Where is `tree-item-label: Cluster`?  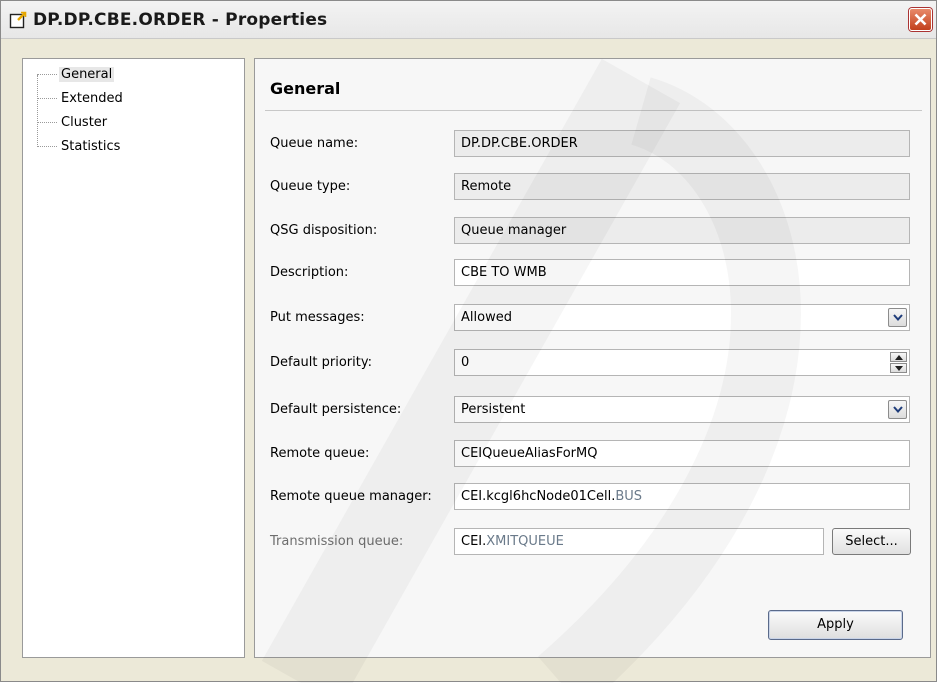
tree-item-label: Cluster is located at coordinates (84, 122).